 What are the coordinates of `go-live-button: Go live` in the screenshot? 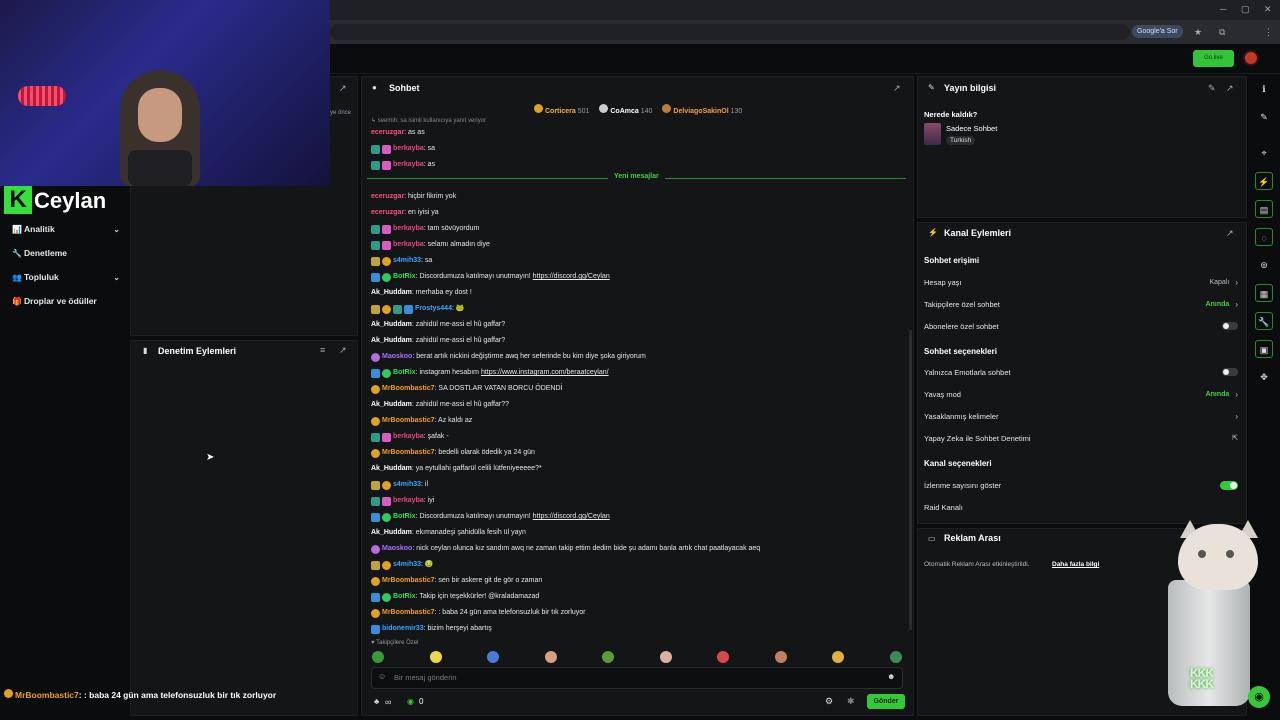 It's located at (1213, 58).